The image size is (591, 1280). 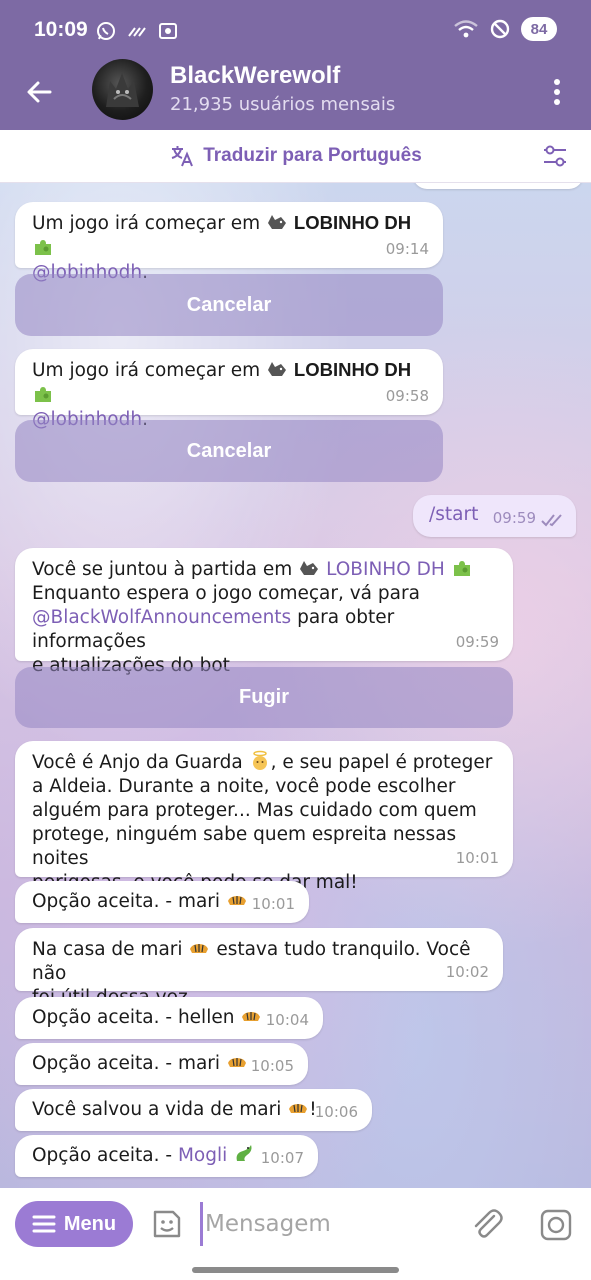 What do you see at coordinates (161, 617) in the screenshot?
I see `channel-link: @BlackWolfAnnouncements` at bounding box center [161, 617].